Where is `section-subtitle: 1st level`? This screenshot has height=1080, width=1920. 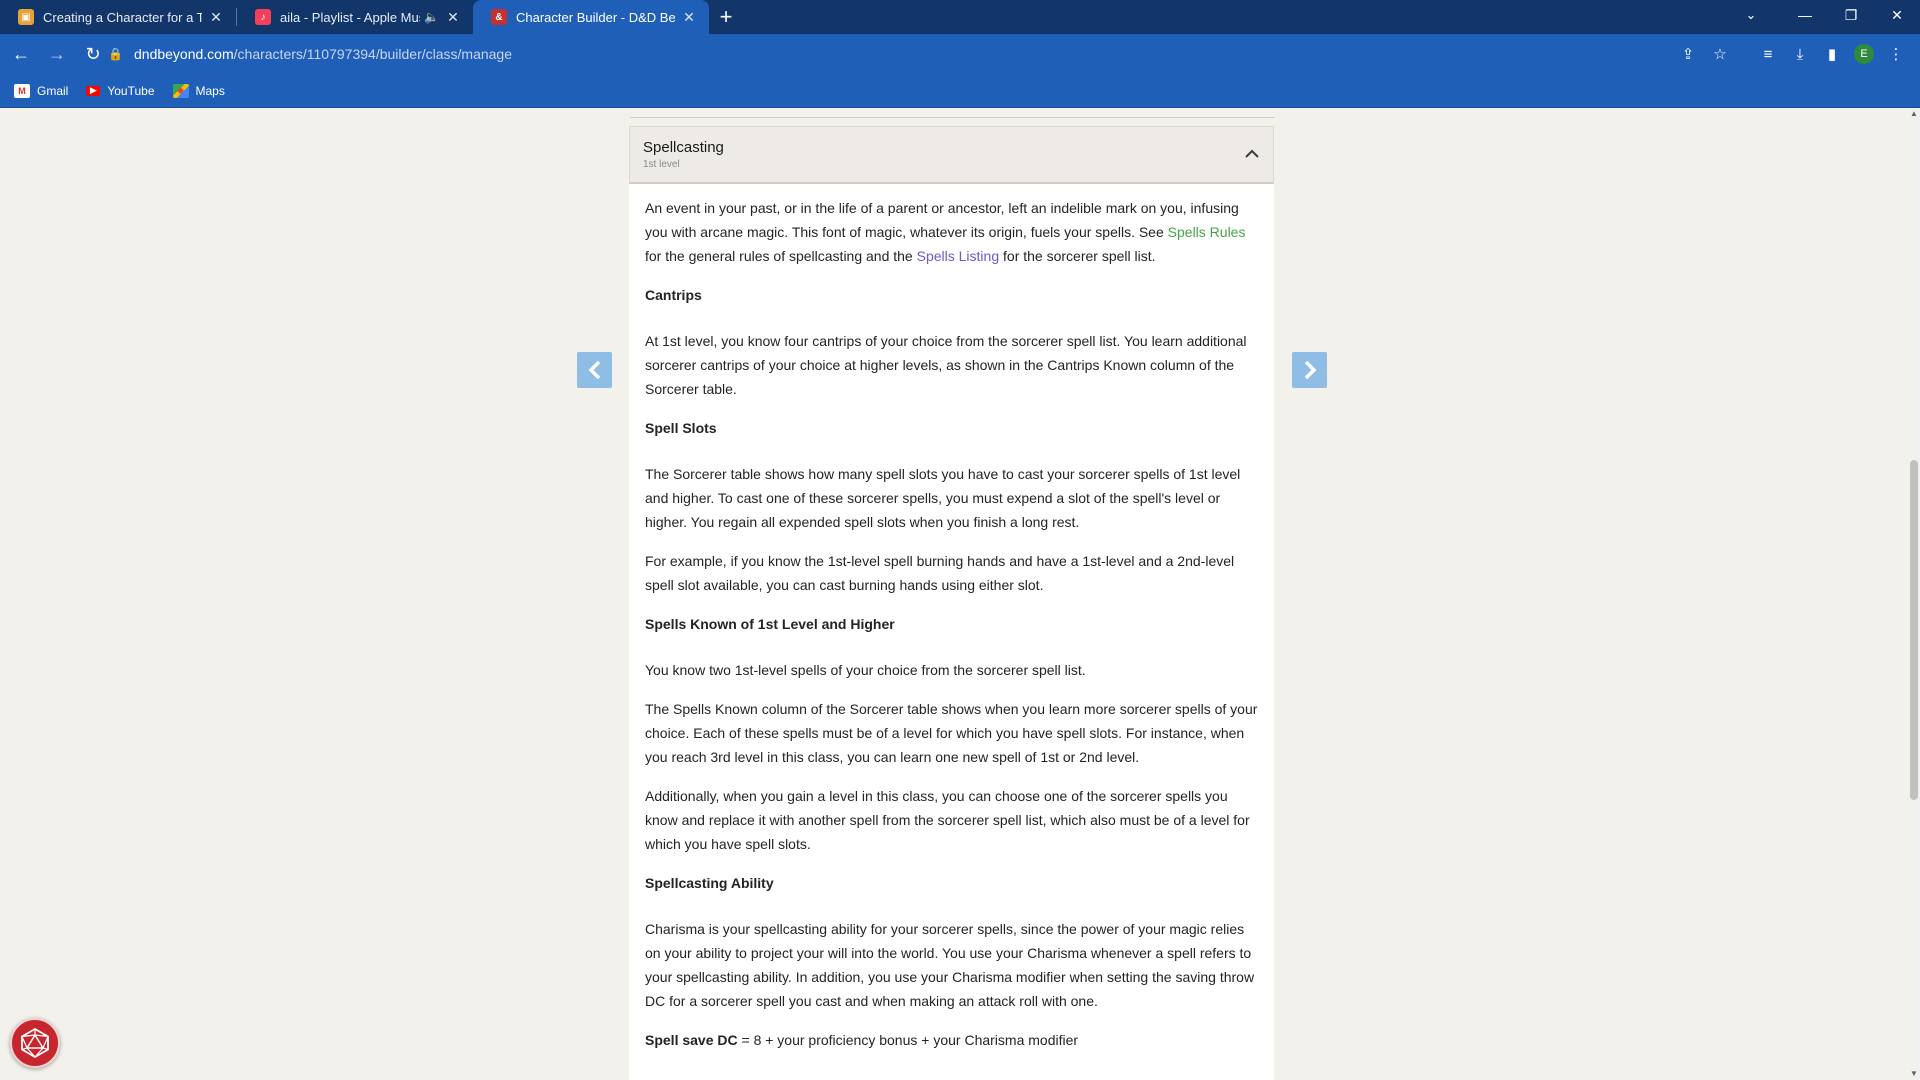 section-subtitle: 1st level is located at coordinates (661, 164).